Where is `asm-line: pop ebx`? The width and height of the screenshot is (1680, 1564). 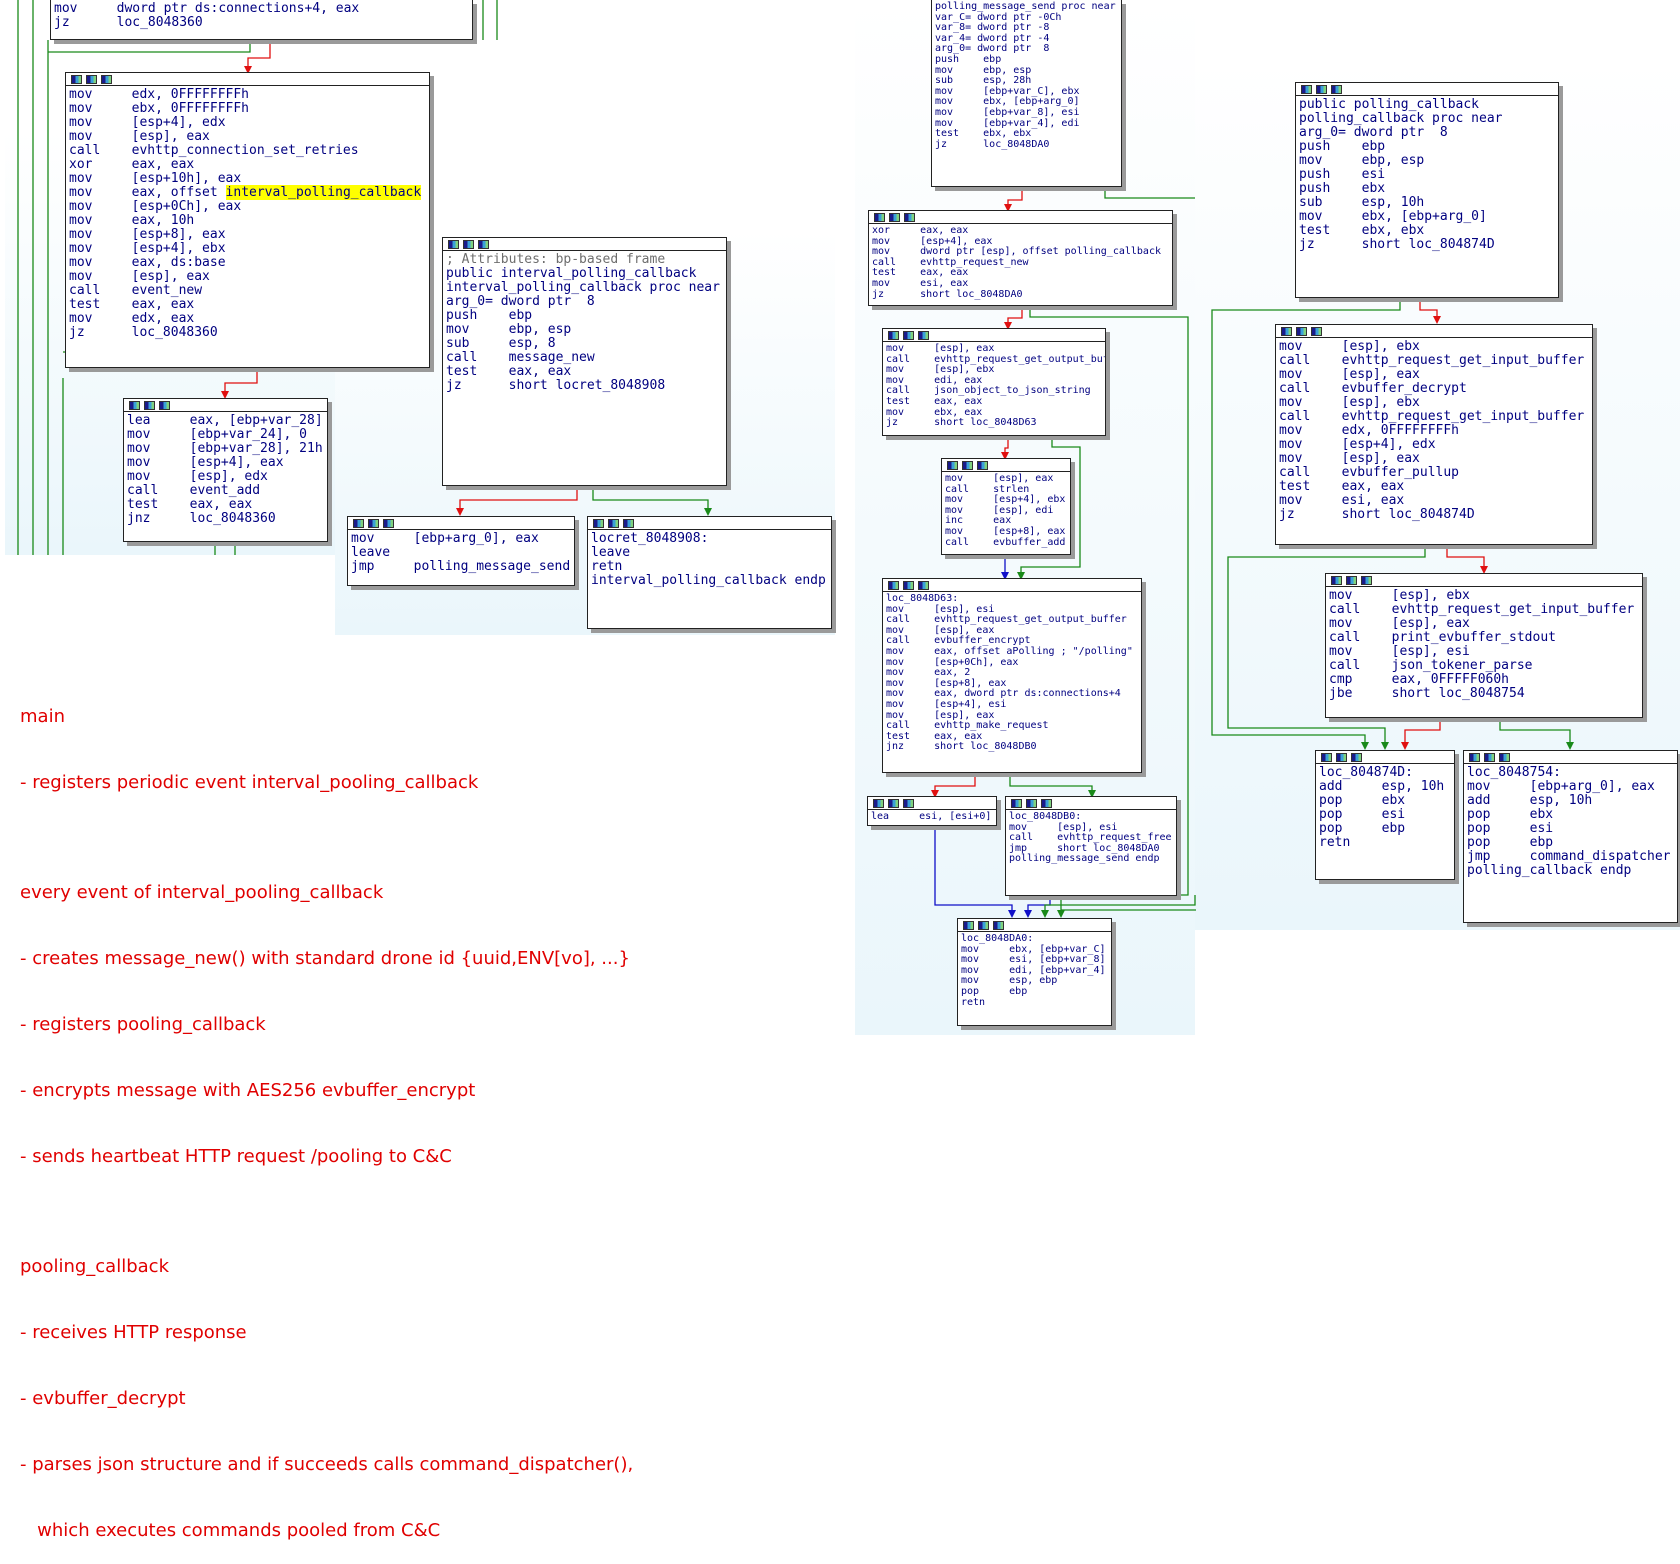
asm-line: pop ebx is located at coordinates (1385, 801).